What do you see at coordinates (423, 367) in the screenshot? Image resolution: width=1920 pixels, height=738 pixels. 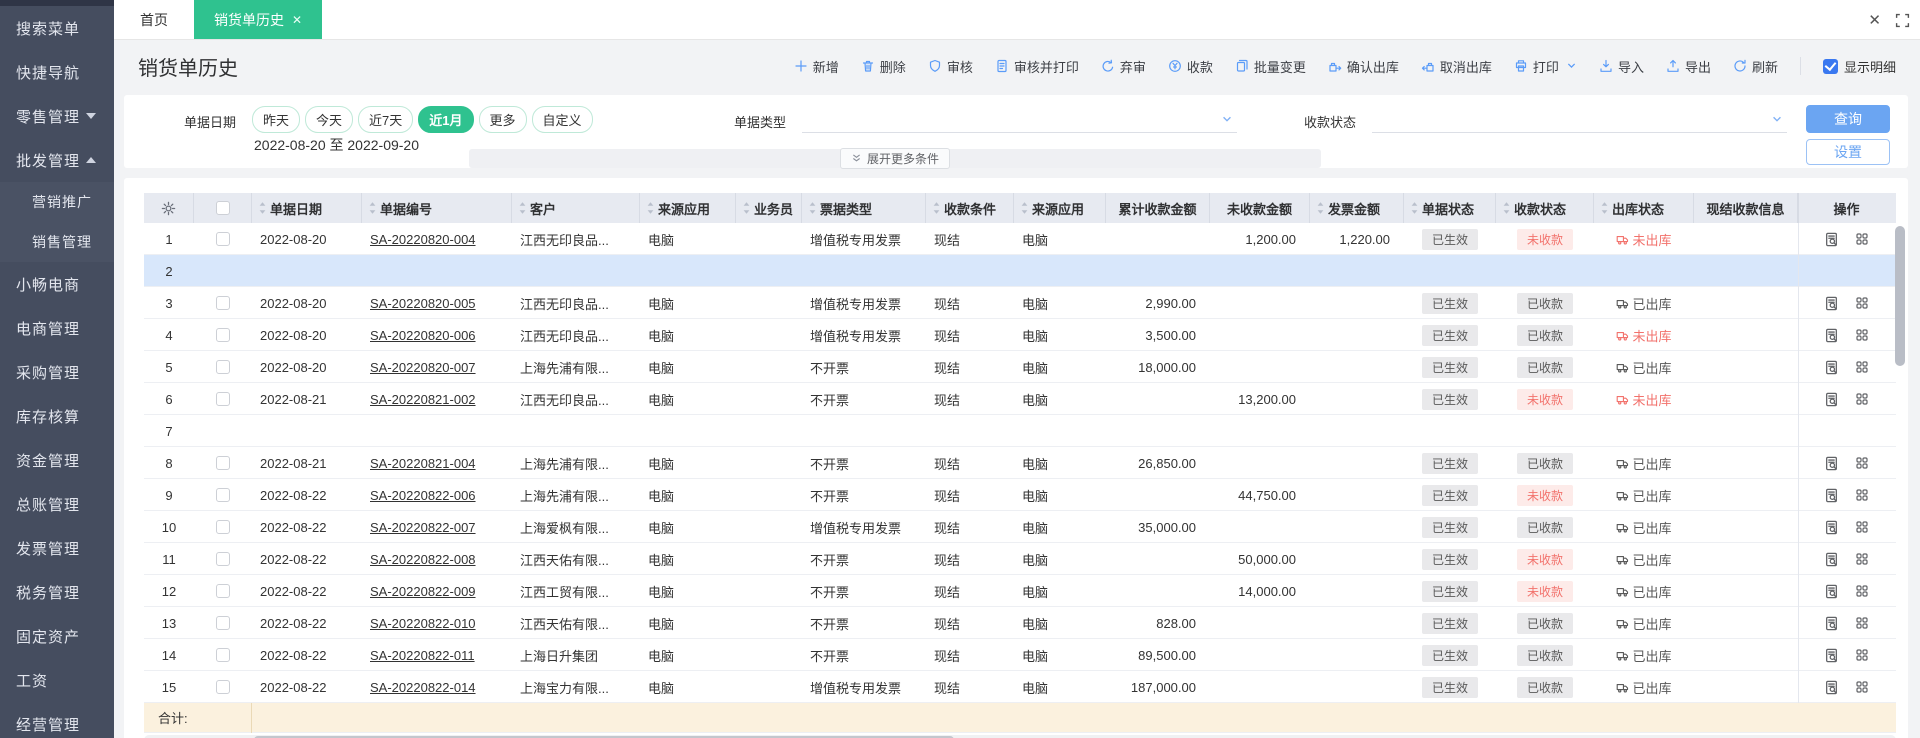 I see `doc-link: SA-20220820-007` at bounding box center [423, 367].